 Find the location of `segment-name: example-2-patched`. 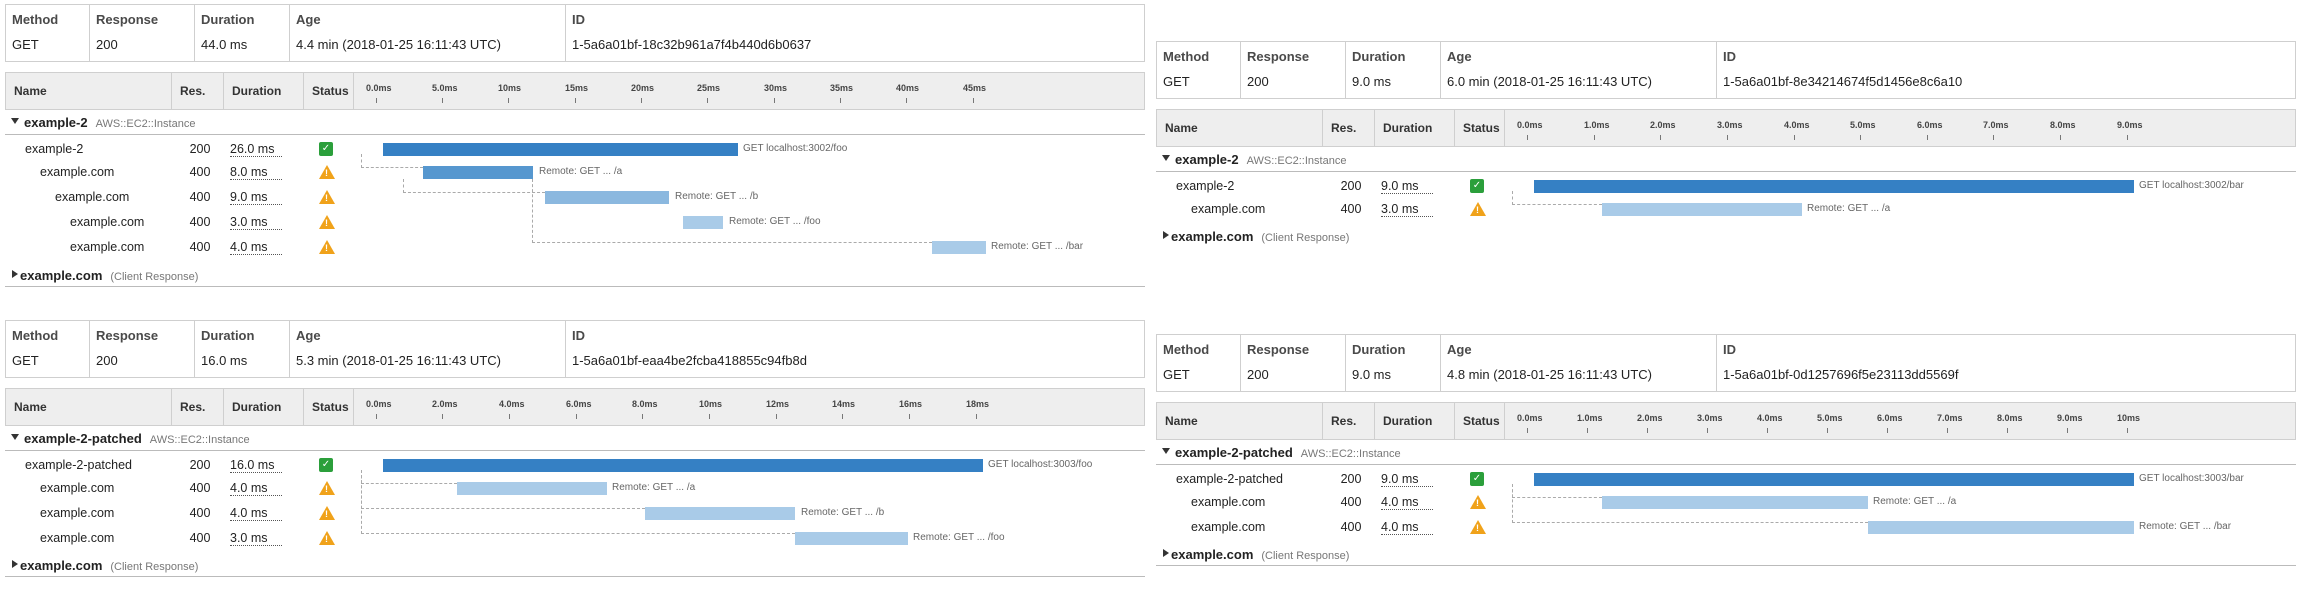

segment-name: example-2-patched is located at coordinates (1230, 479).